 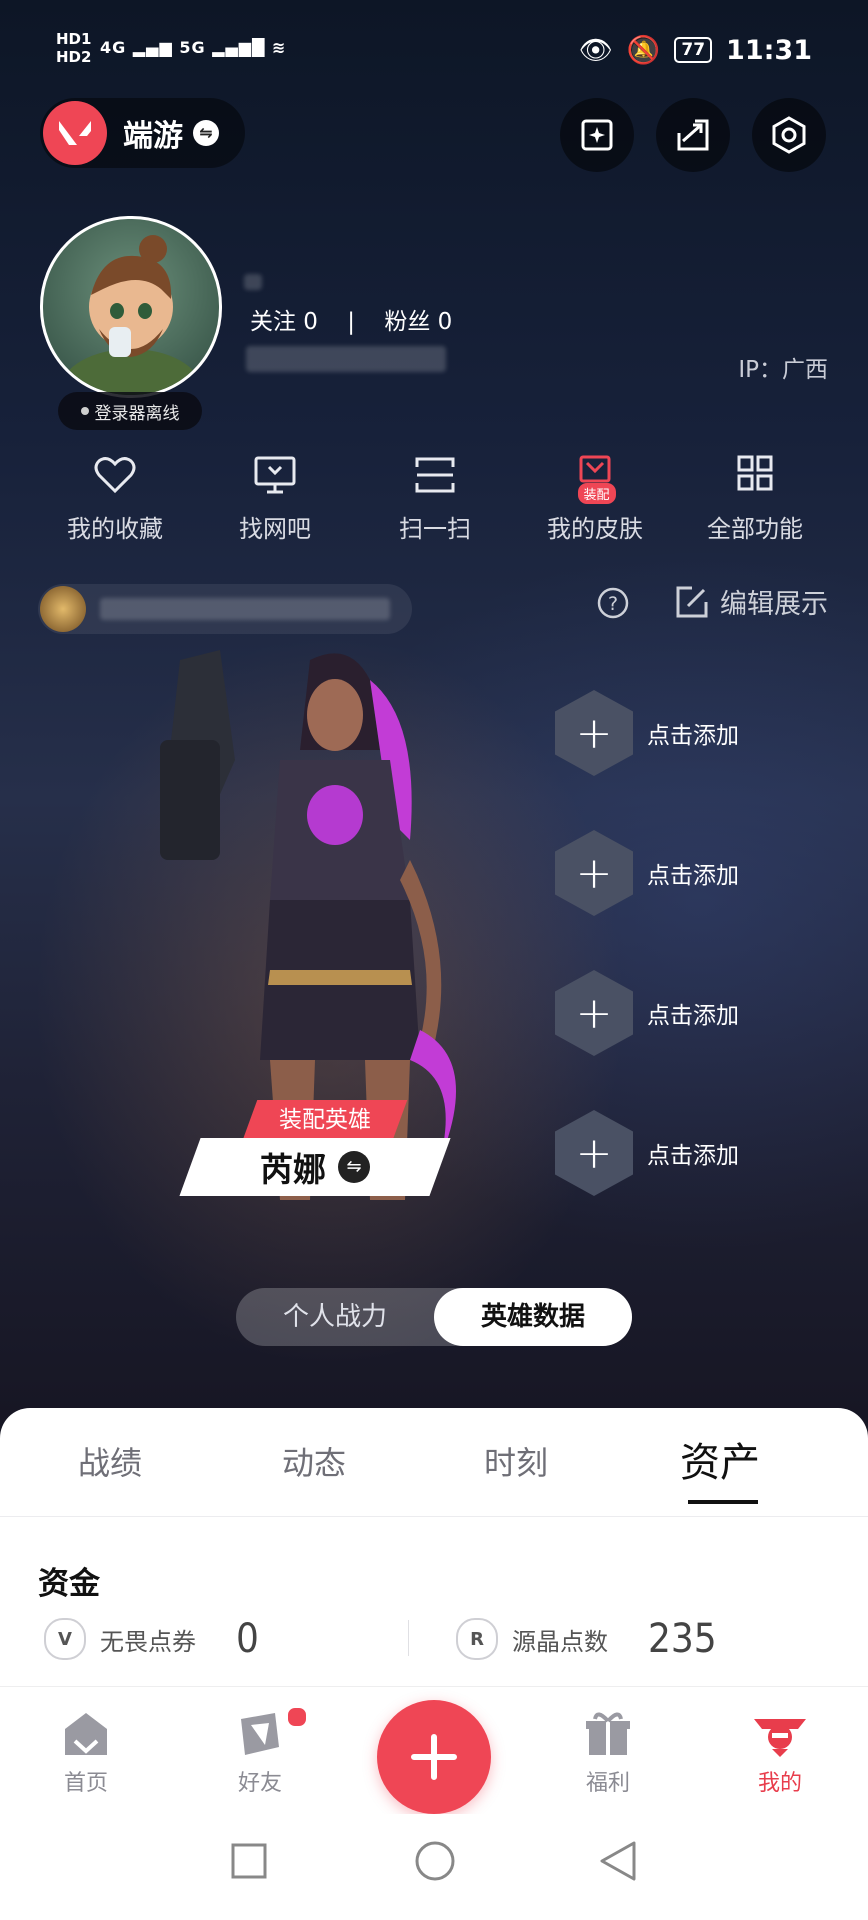 I want to click on help-button: ?, so click(x=613, y=605).